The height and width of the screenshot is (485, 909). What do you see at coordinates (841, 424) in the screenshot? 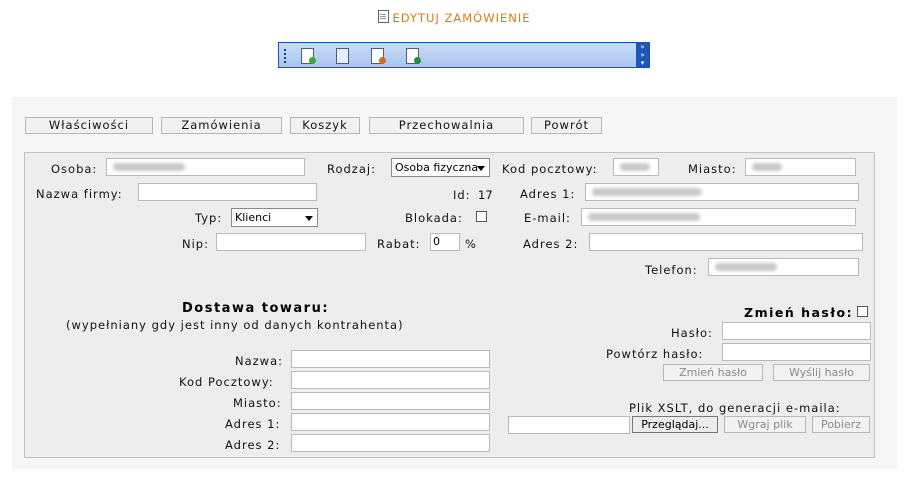
I see `download-button: Pobierz` at bounding box center [841, 424].